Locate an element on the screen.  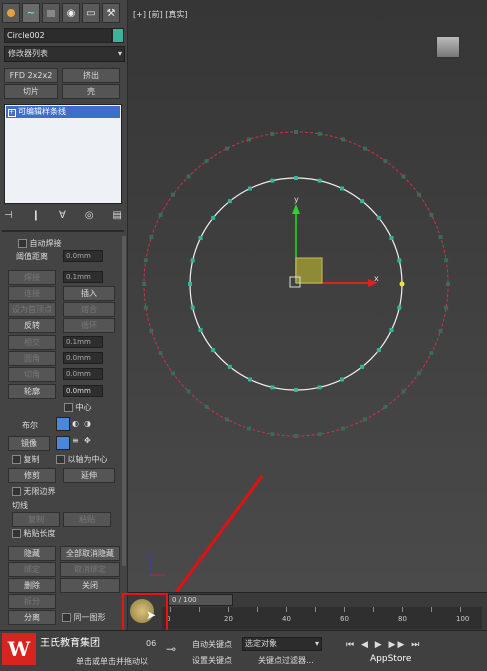
timeline-tick-label: 80 is located at coordinates (402, 619).